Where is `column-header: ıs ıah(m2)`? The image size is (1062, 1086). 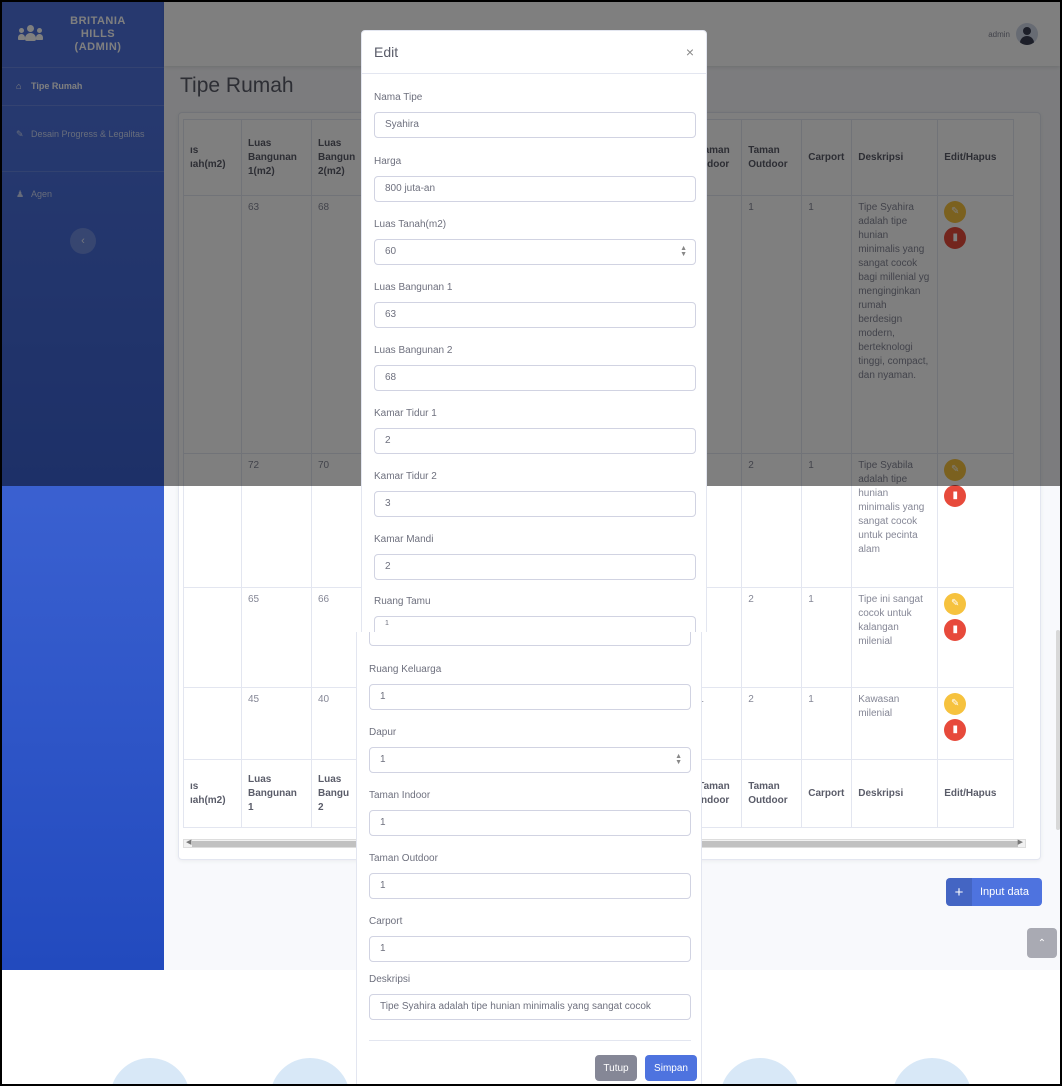 column-header: ıs ıah(m2) is located at coordinates (212, 793).